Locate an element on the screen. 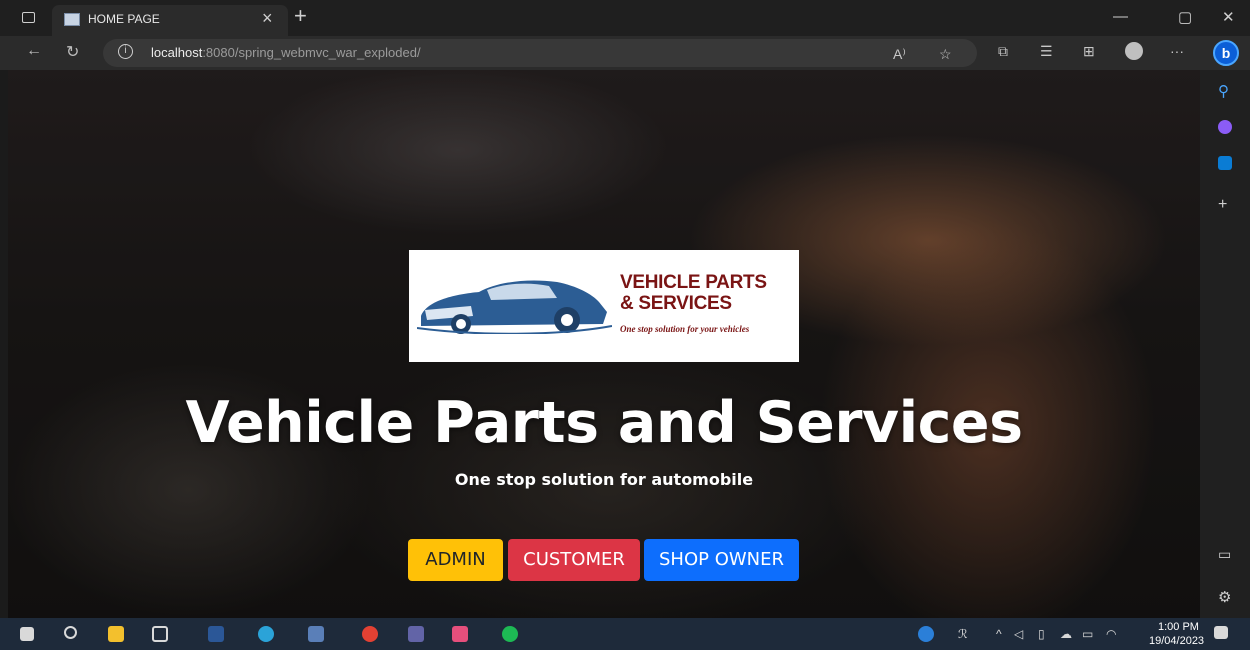 The height and width of the screenshot is (650, 1250). admin-button: ADMIN is located at coordinates (455, 560).